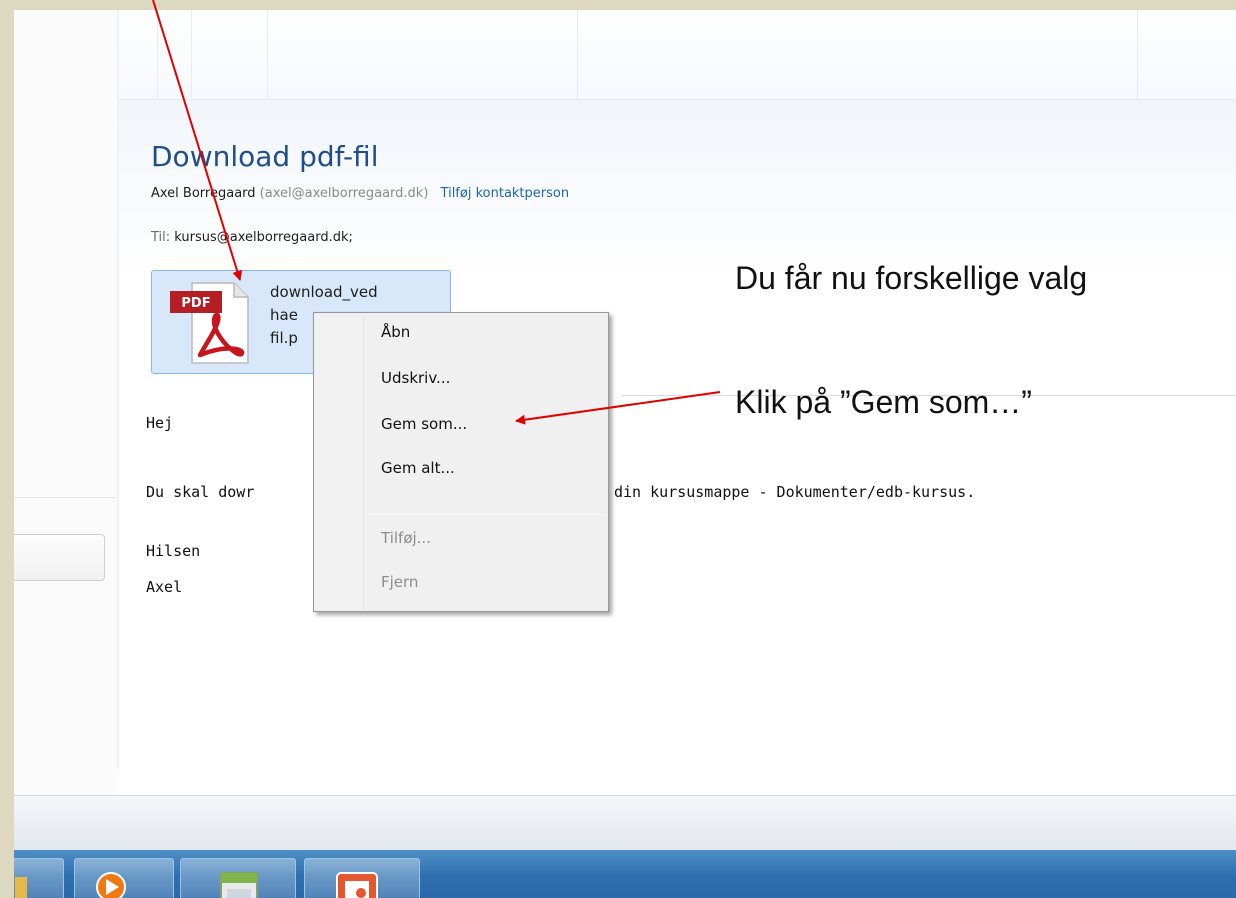 This screenshot has height=898, width=1236. I want to click on menu-separator, so click(485, 514).